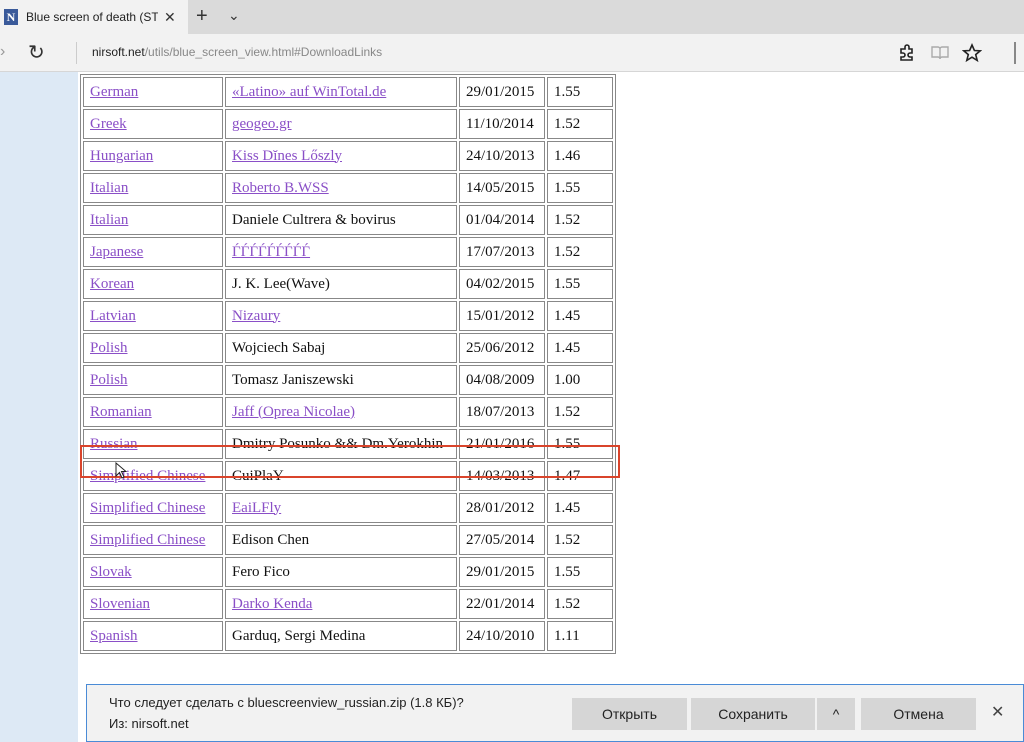  What do you see at coordinates (121, 156) in the screenshot?
I see `language-link: Hungarian` at bounding box center [121, 156].